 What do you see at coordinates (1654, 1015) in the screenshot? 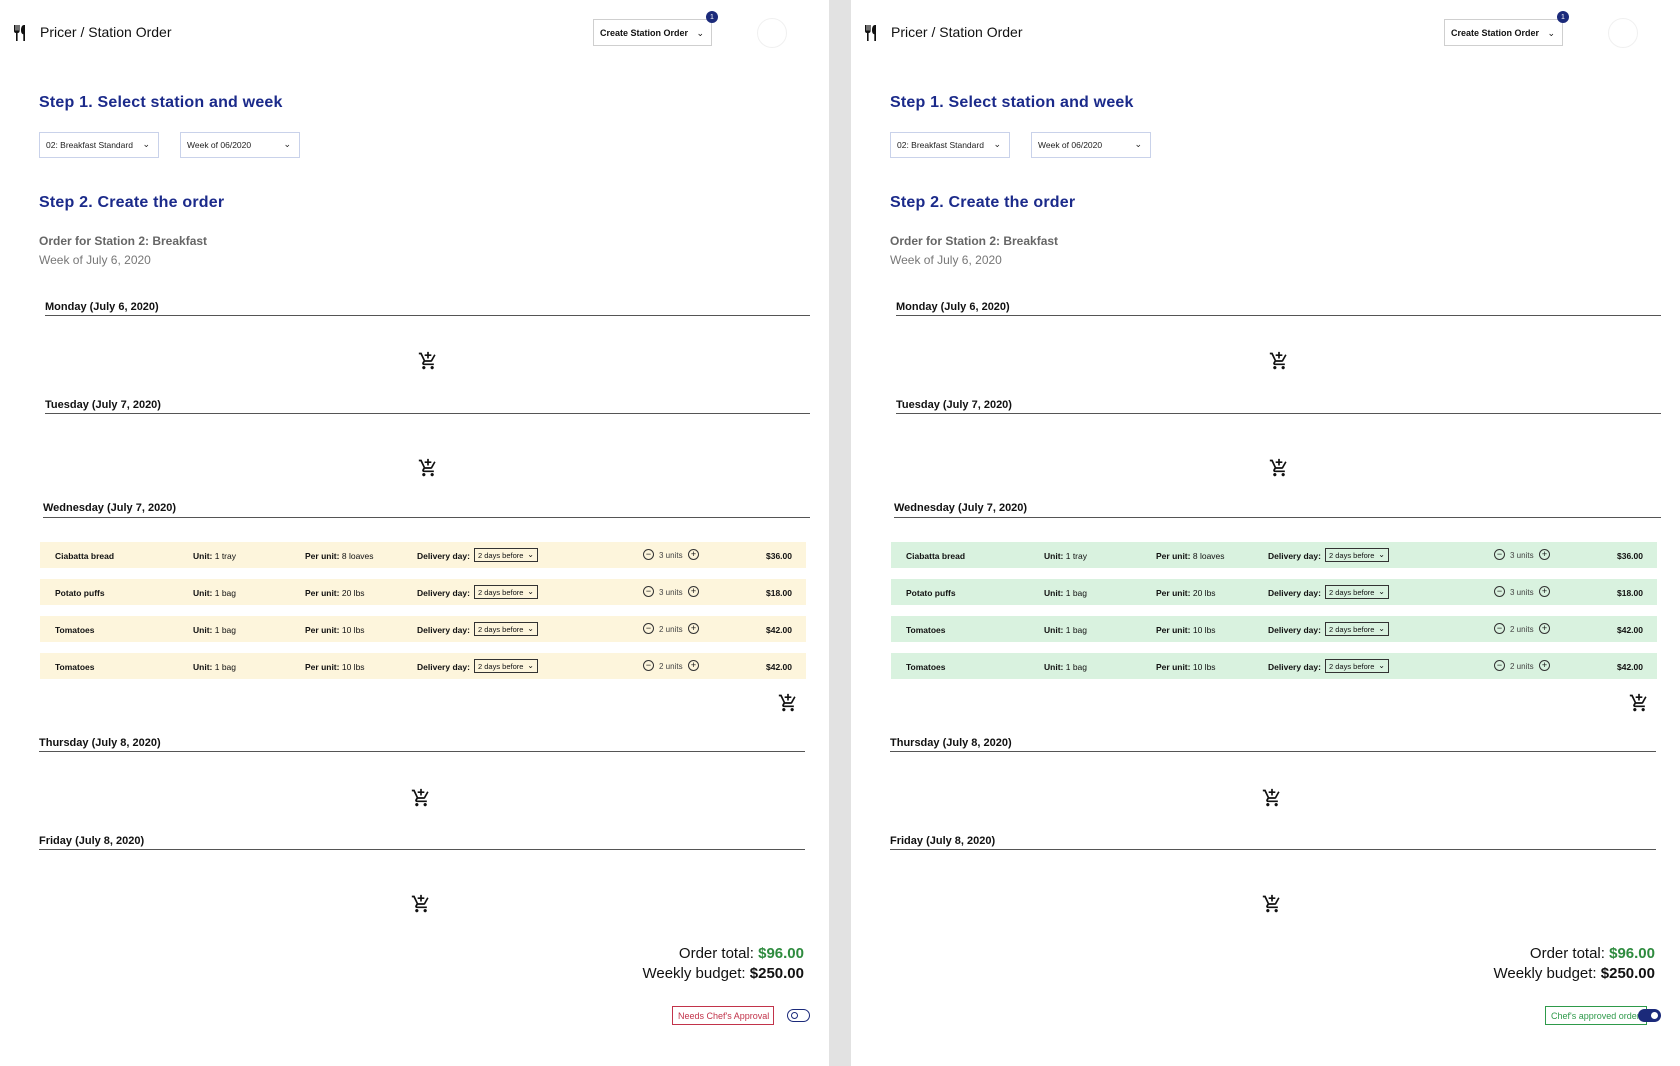
I see `toggle-knob` at bounding box center [1654, 1015].